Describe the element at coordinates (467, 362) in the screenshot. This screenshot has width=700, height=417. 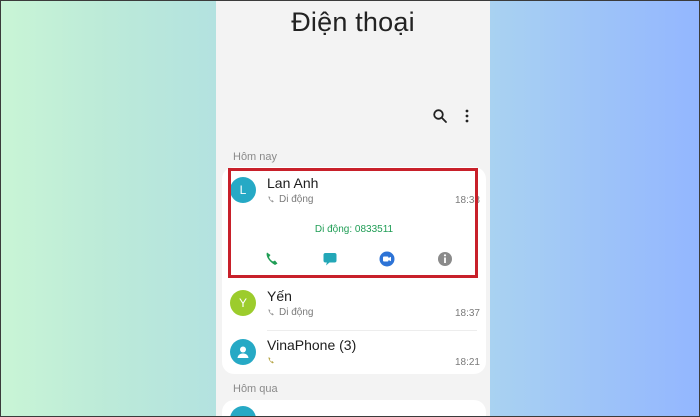
I see `call-time: 18:21` at that location.